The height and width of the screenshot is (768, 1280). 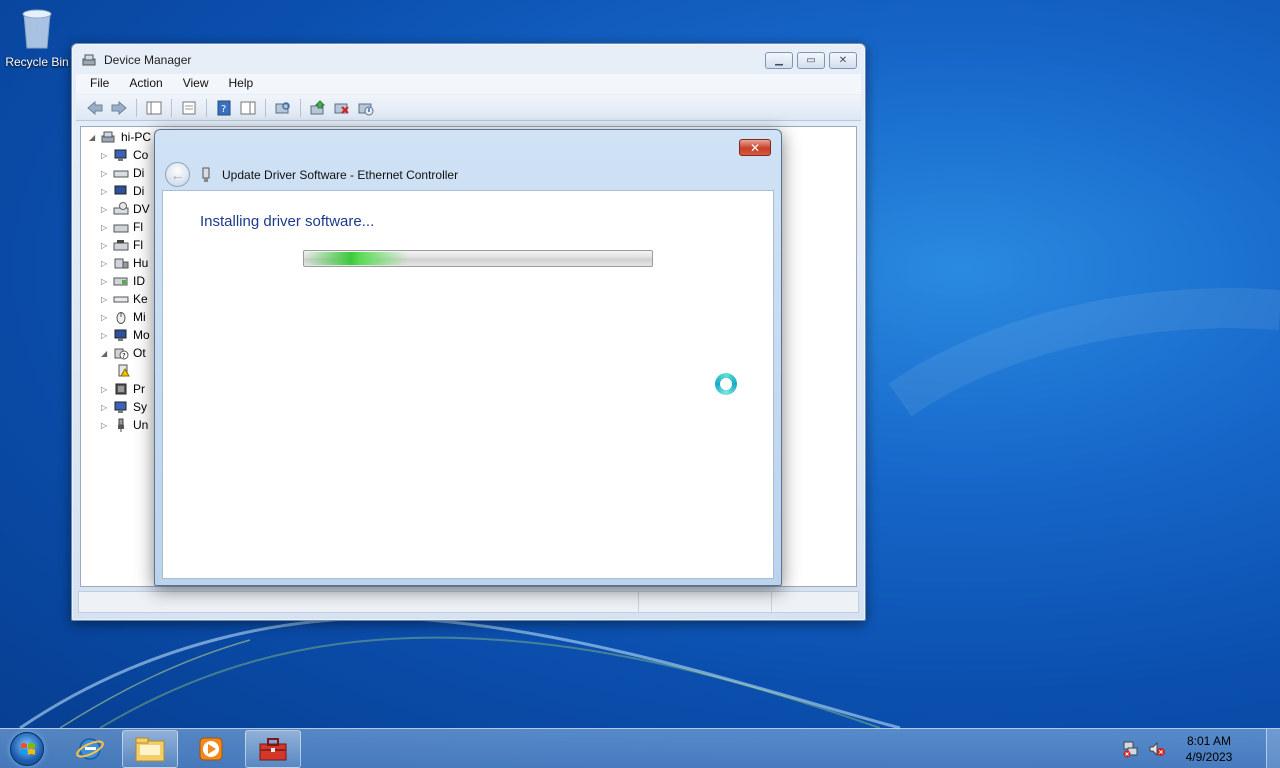 What do you see at coordinates (1209, 749) in the screenshot?
I see `clock: 8:01 AM 4/9/2023` at bounding box center [1209, 749].